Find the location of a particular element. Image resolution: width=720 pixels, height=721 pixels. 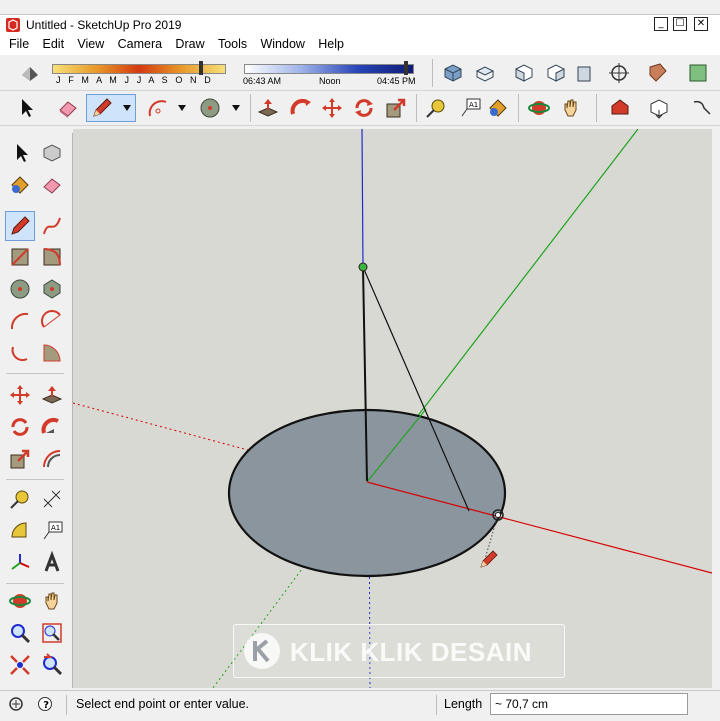

menu-tools: Tools is located at coordinates (232, 42).